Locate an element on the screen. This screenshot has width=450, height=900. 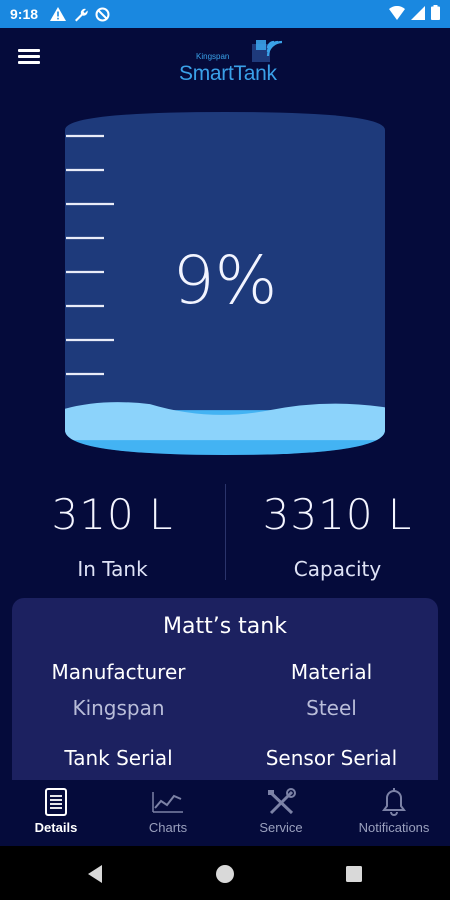
recents-icon is located at coordinates (354, 874).